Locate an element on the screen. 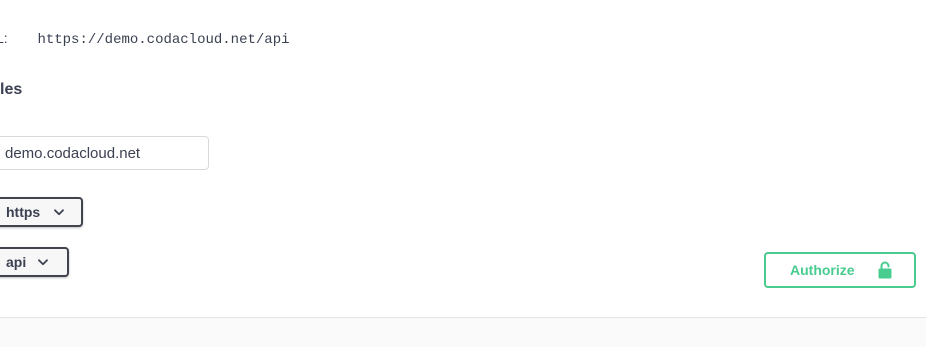 This screenshot has width=926, height=347. base-path-select: api is located at coordinates (34, 262).